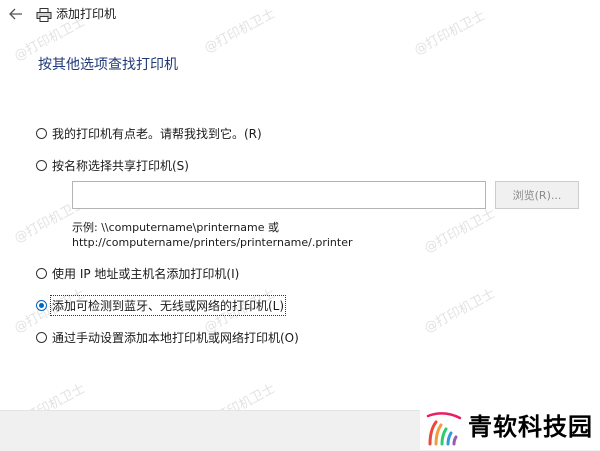  I want to click on option-ip-hostname: 使用 IP 地址或主机名添加打印机(I), so click(137, 273).